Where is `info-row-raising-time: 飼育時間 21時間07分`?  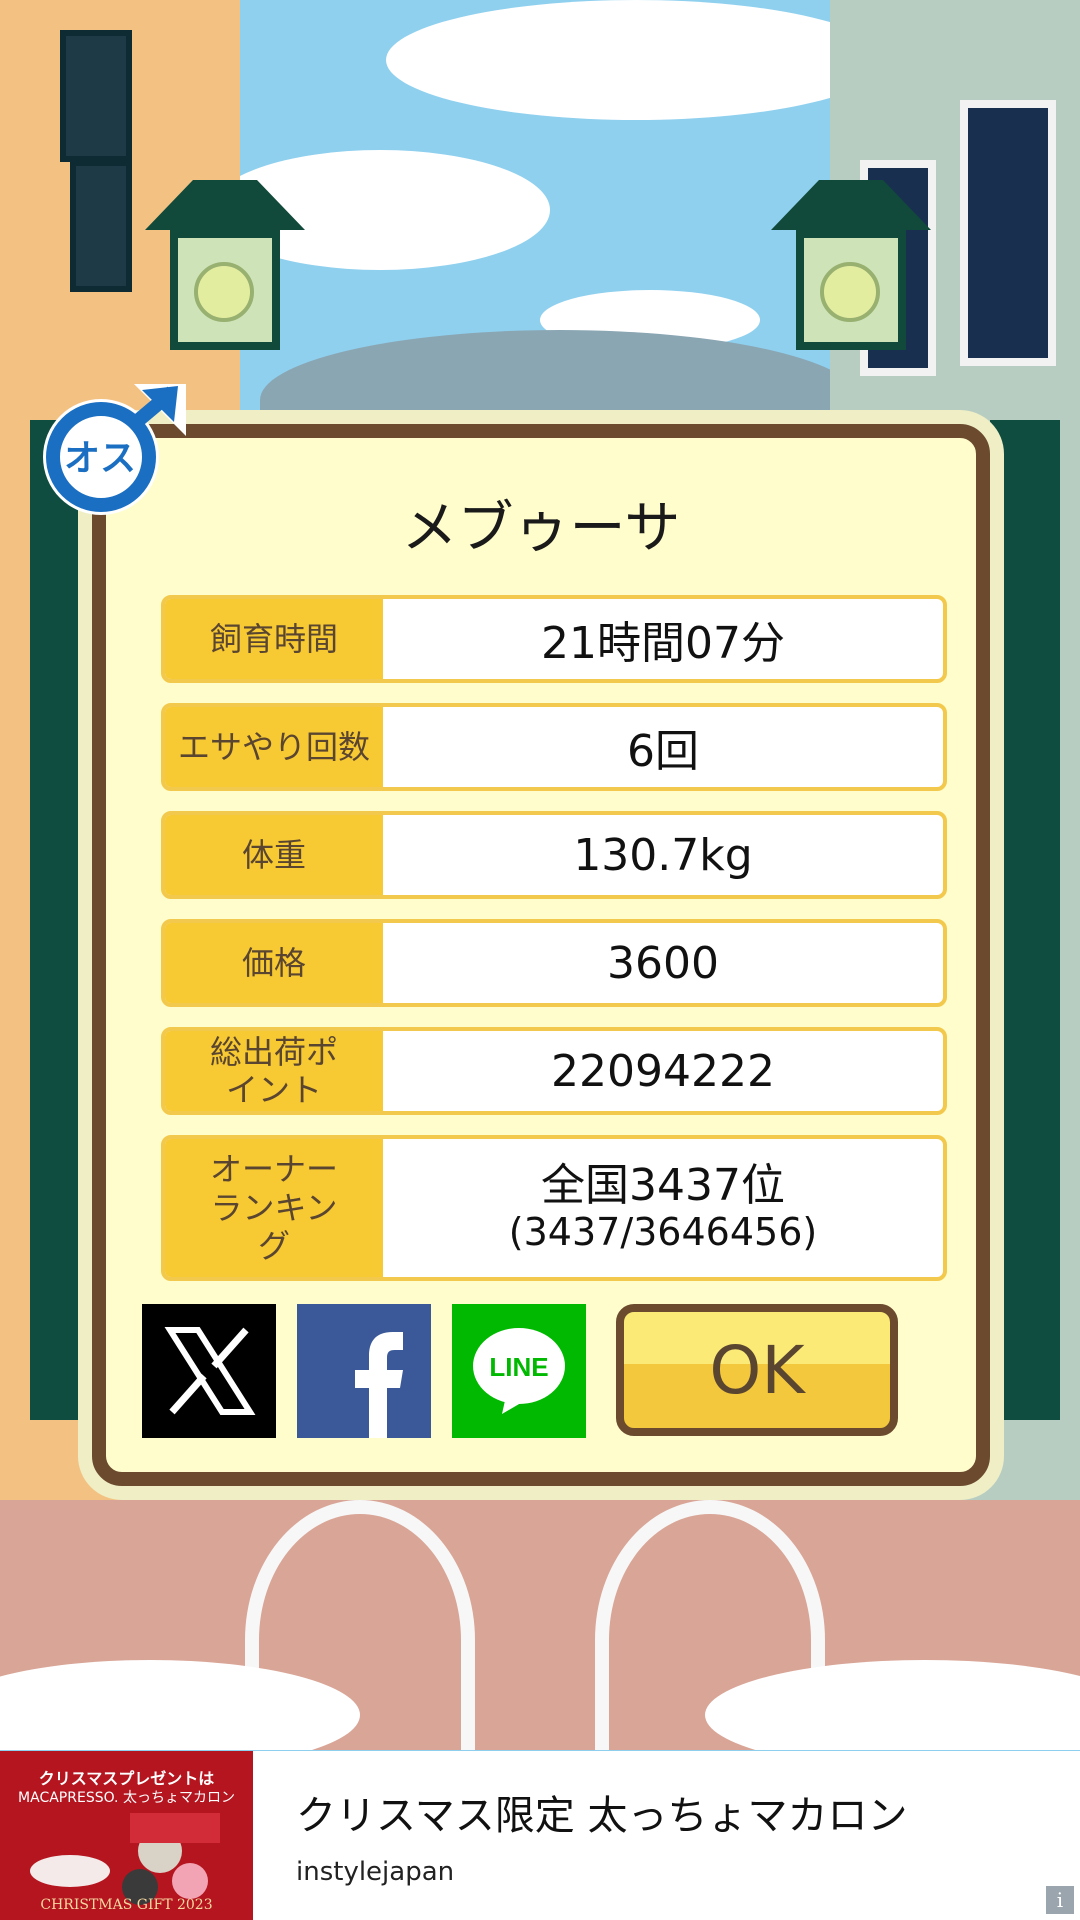
info-row-raising-time: 飼育時間 21時間07分 is located at coordinates (554, 639).